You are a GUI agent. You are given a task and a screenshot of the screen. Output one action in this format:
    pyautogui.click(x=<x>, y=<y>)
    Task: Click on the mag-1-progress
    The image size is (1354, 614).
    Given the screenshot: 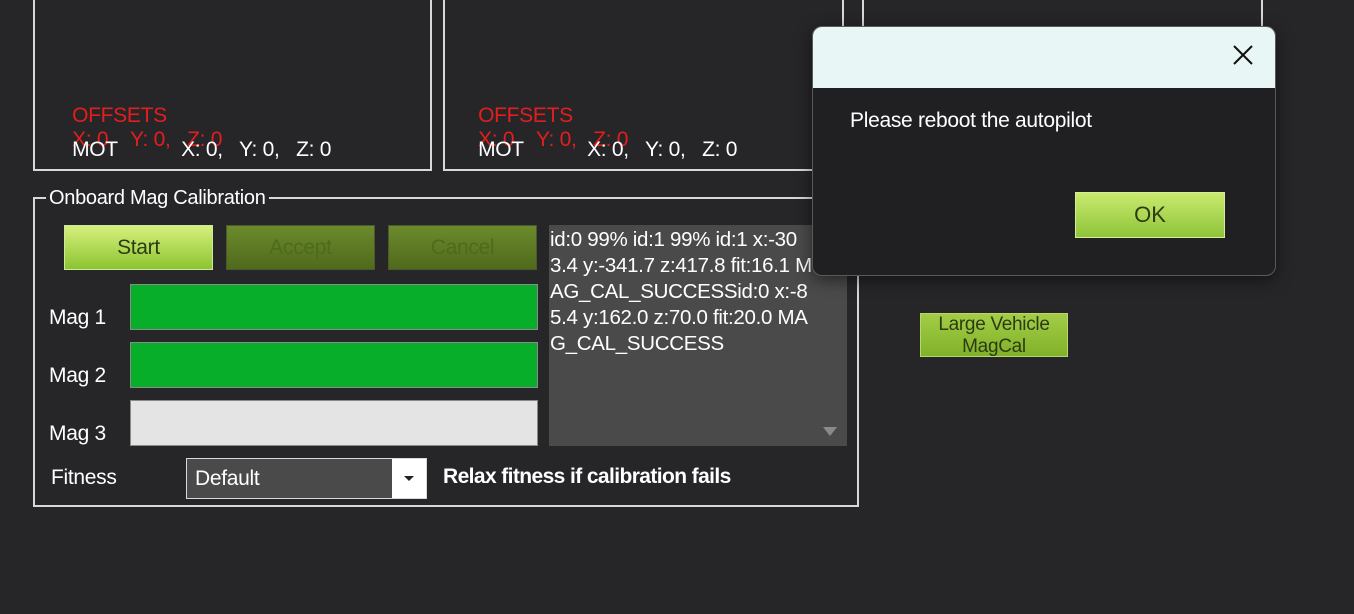 What is the action you would take?
    pyautogui.click(x=334, y=307)
    